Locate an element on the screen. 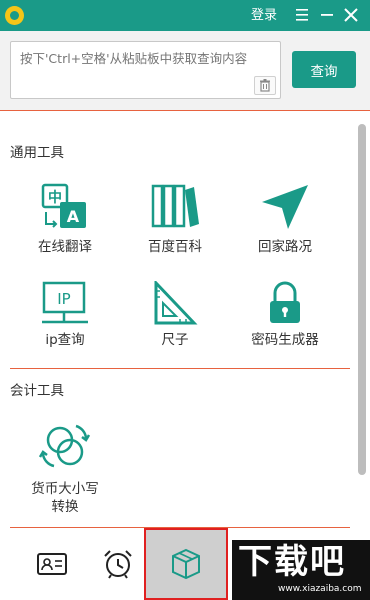 Image resolution: width=370 pixels, height=600 pixels. tool-traffic: 回家路况 is located at coordinates (285, 219).